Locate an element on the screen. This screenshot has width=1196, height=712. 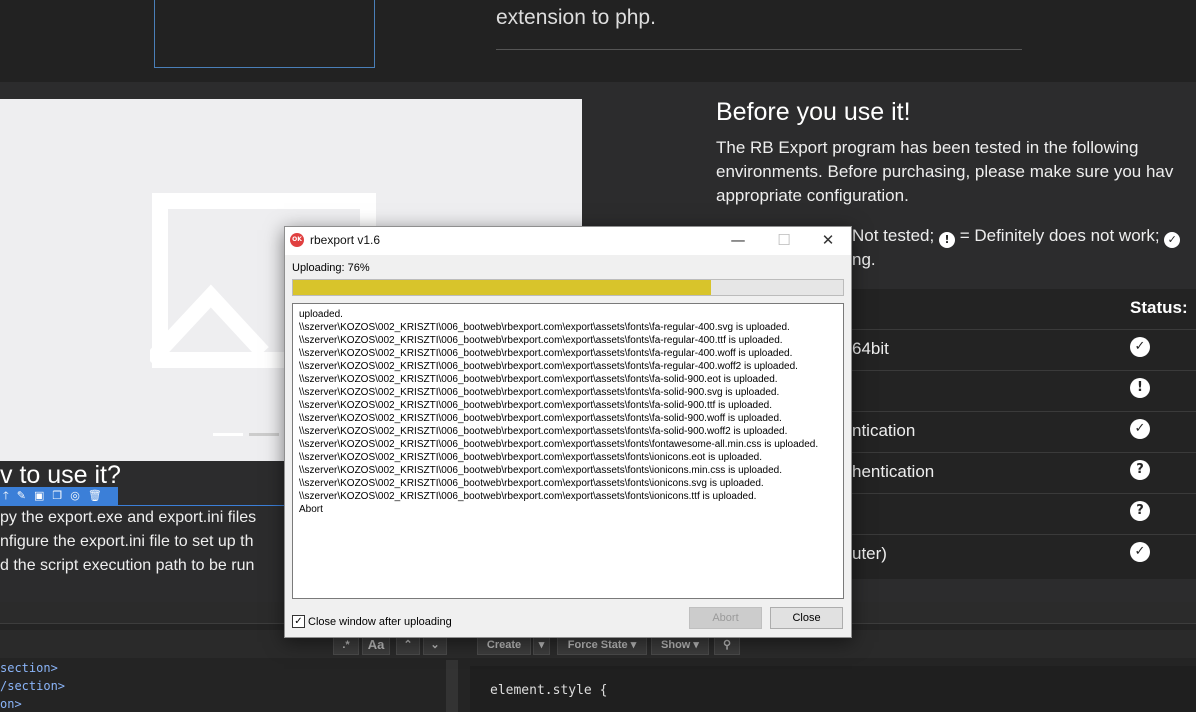
dialog-titlebar: OK rbexport v1.6 — ☐ ✕ is located at coordinates (568, 241).